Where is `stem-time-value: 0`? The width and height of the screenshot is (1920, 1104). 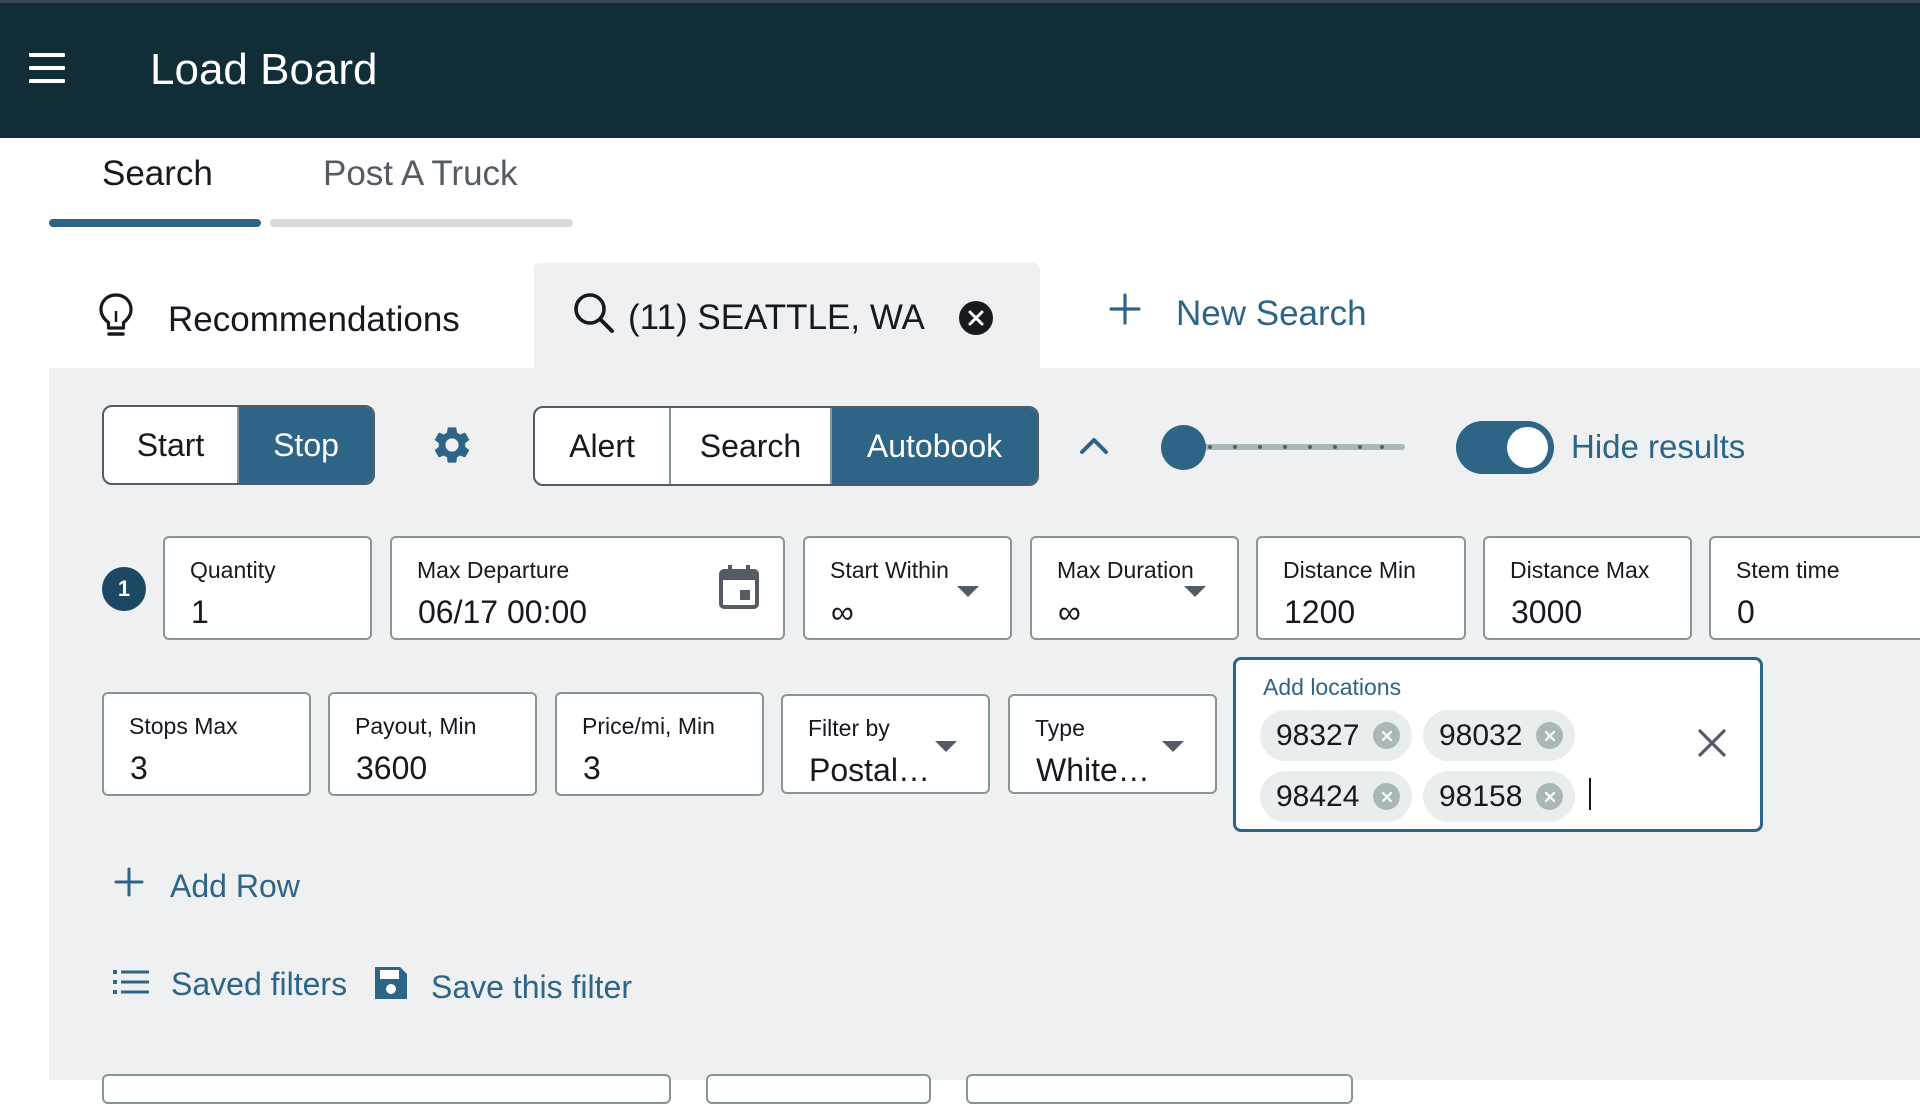 stem-time-value: 0 is located at coordinates (1746, 612).